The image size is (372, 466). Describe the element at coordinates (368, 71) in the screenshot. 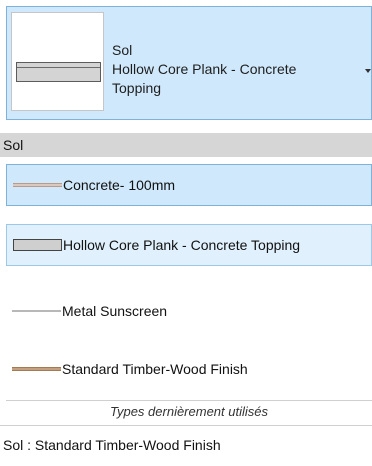

I see `chevron-down-icon` at that location.